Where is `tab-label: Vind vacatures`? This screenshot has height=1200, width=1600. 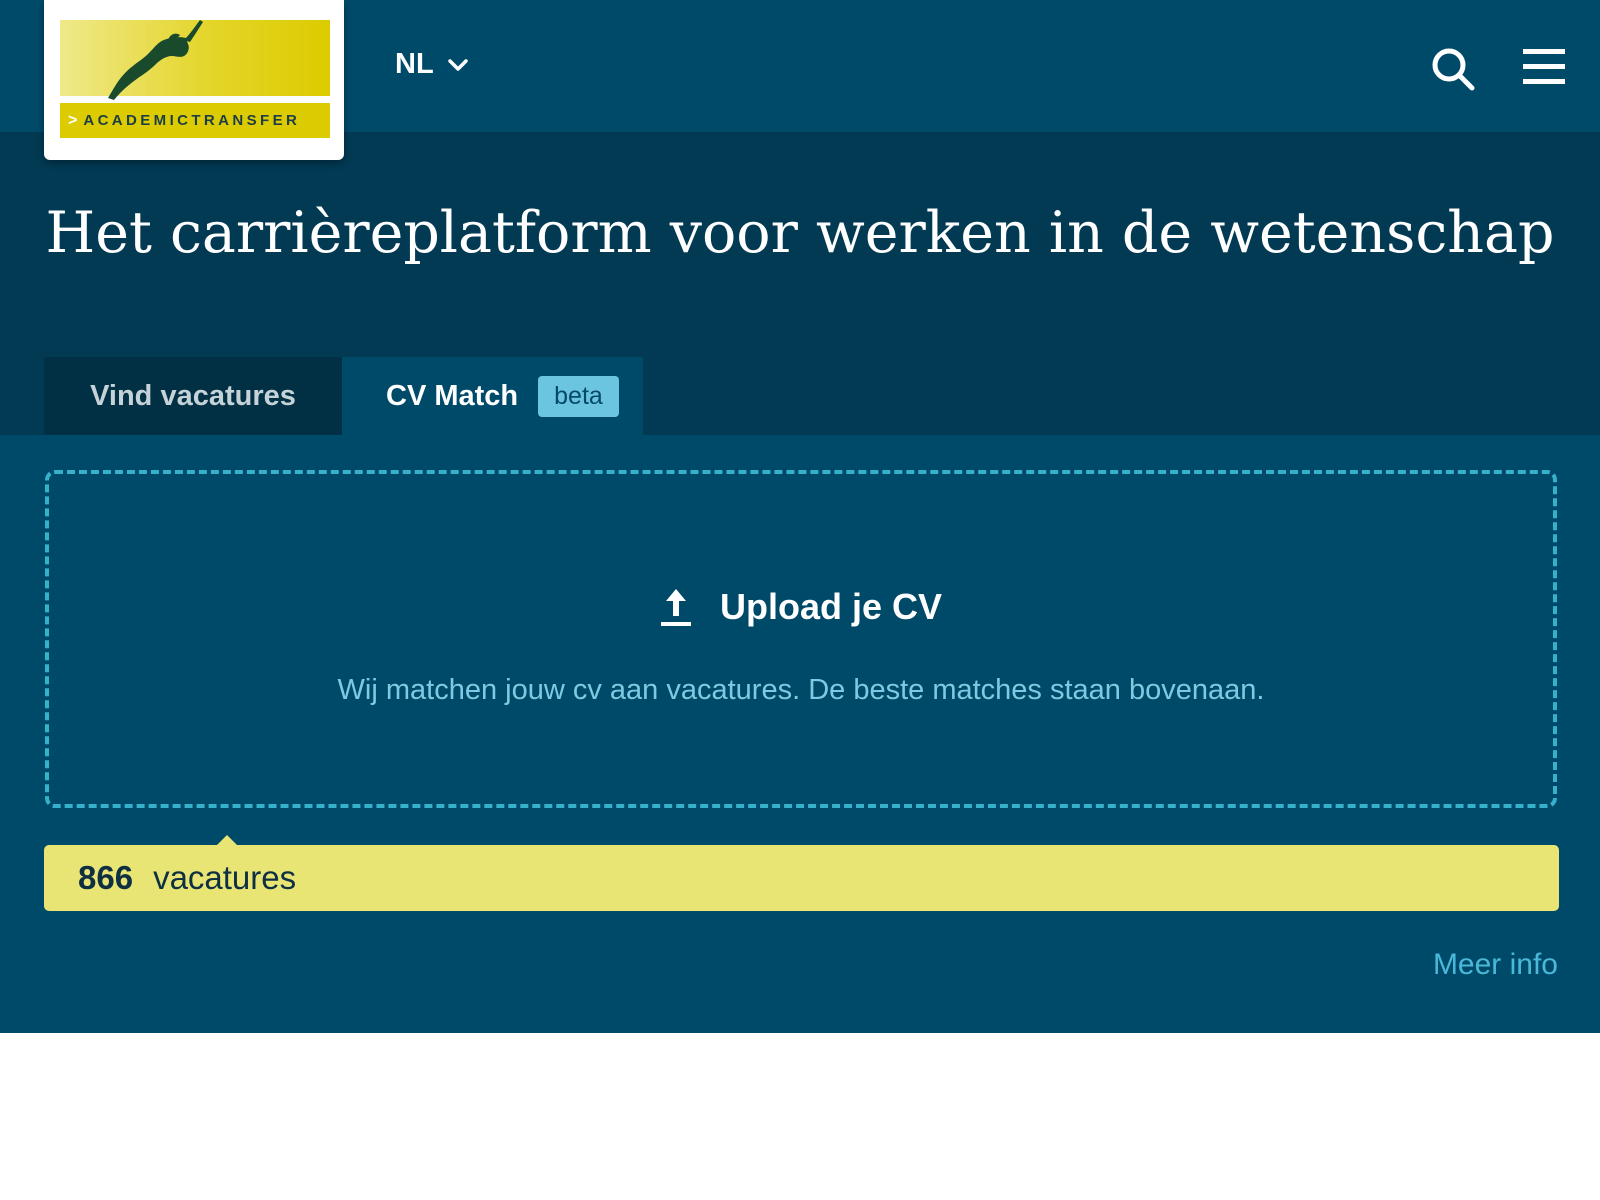 tab-label: Vind vacatures is located at coordinates (193, 395).